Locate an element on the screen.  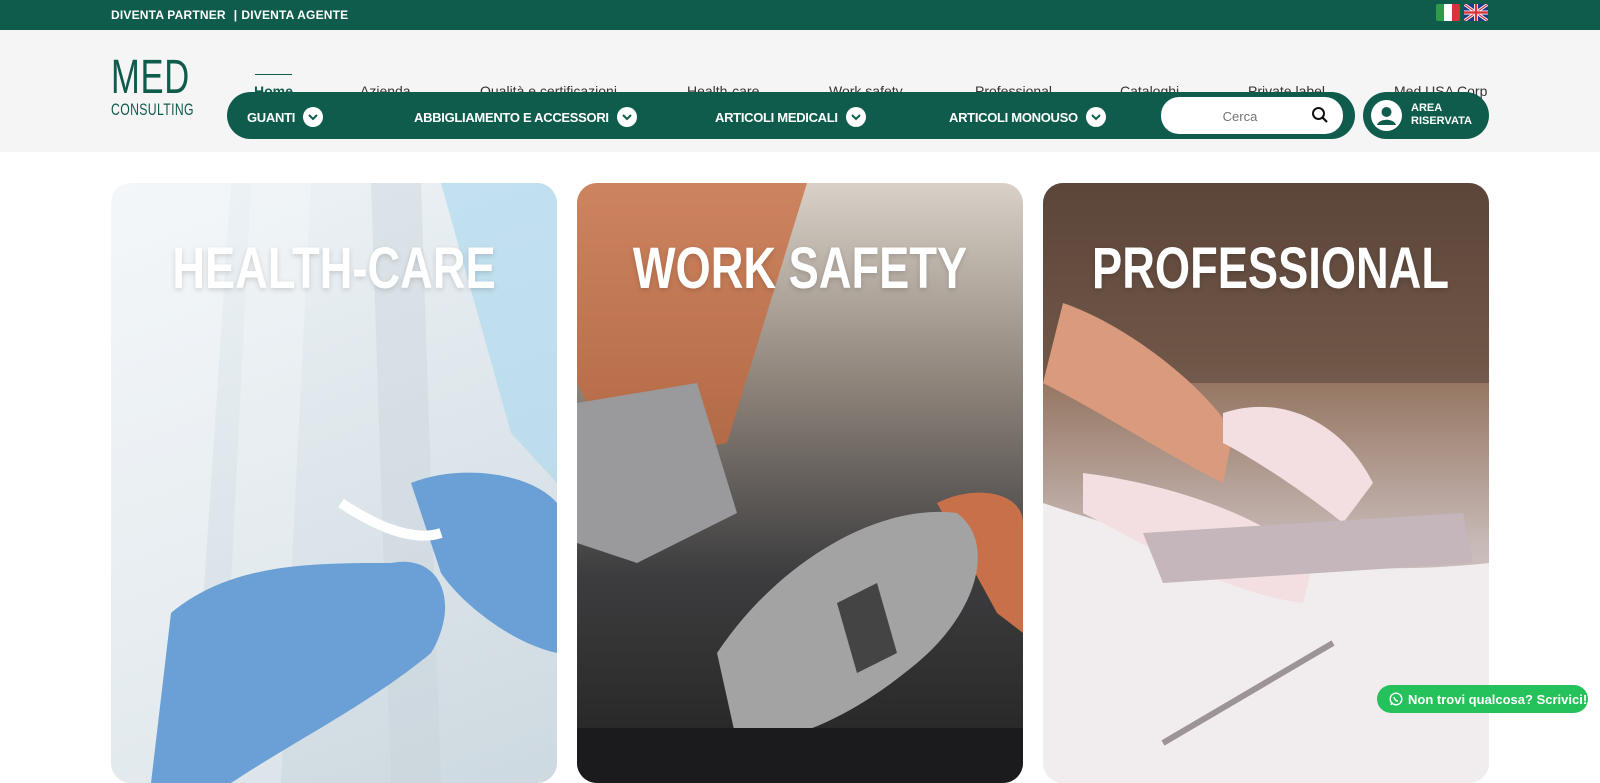
work-safety-title: WORK SAFETY is located at coordinates (800, 268).